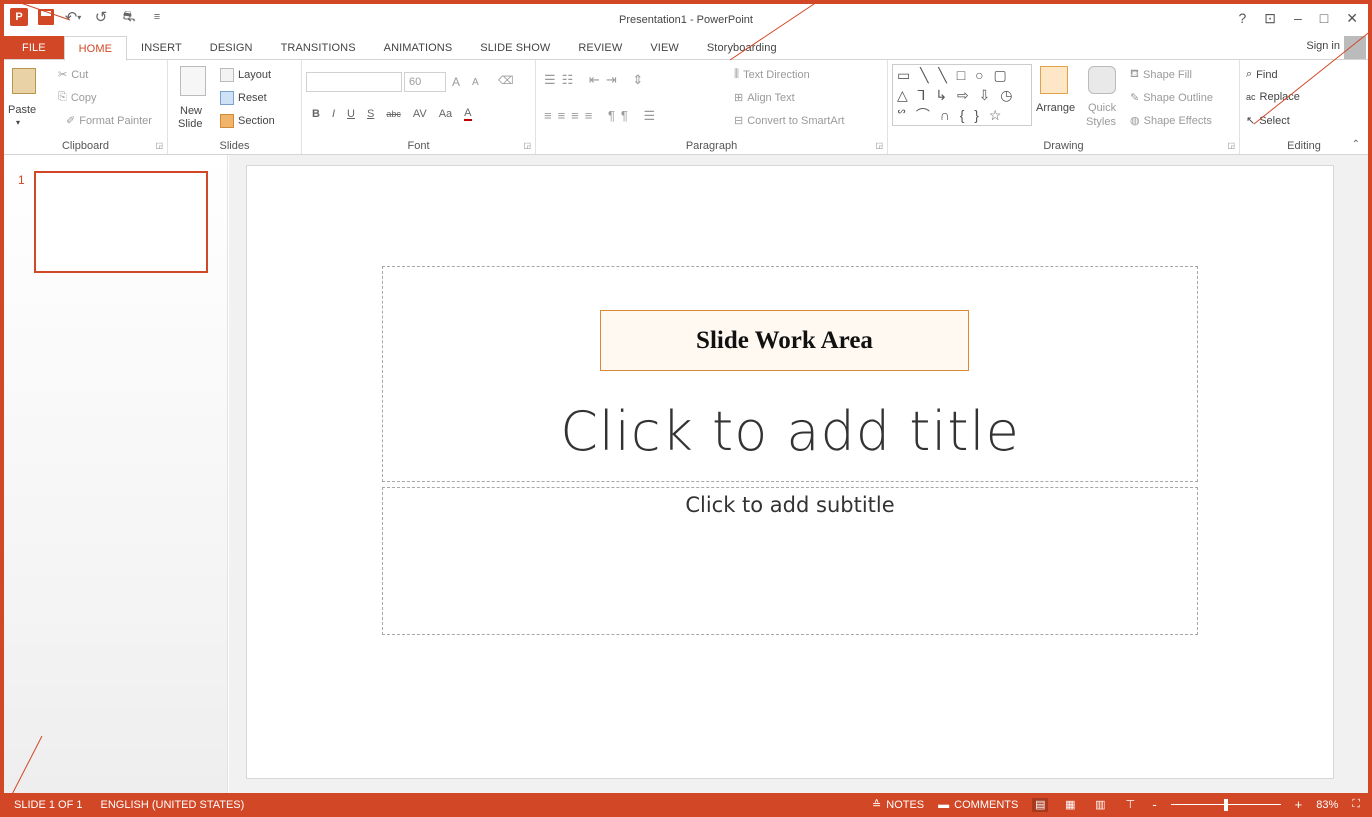  What do you see at coordinates (71, 121) in the screenshot?
I see `paintbrush-icon: ✐` at bounding box center [71, 121].